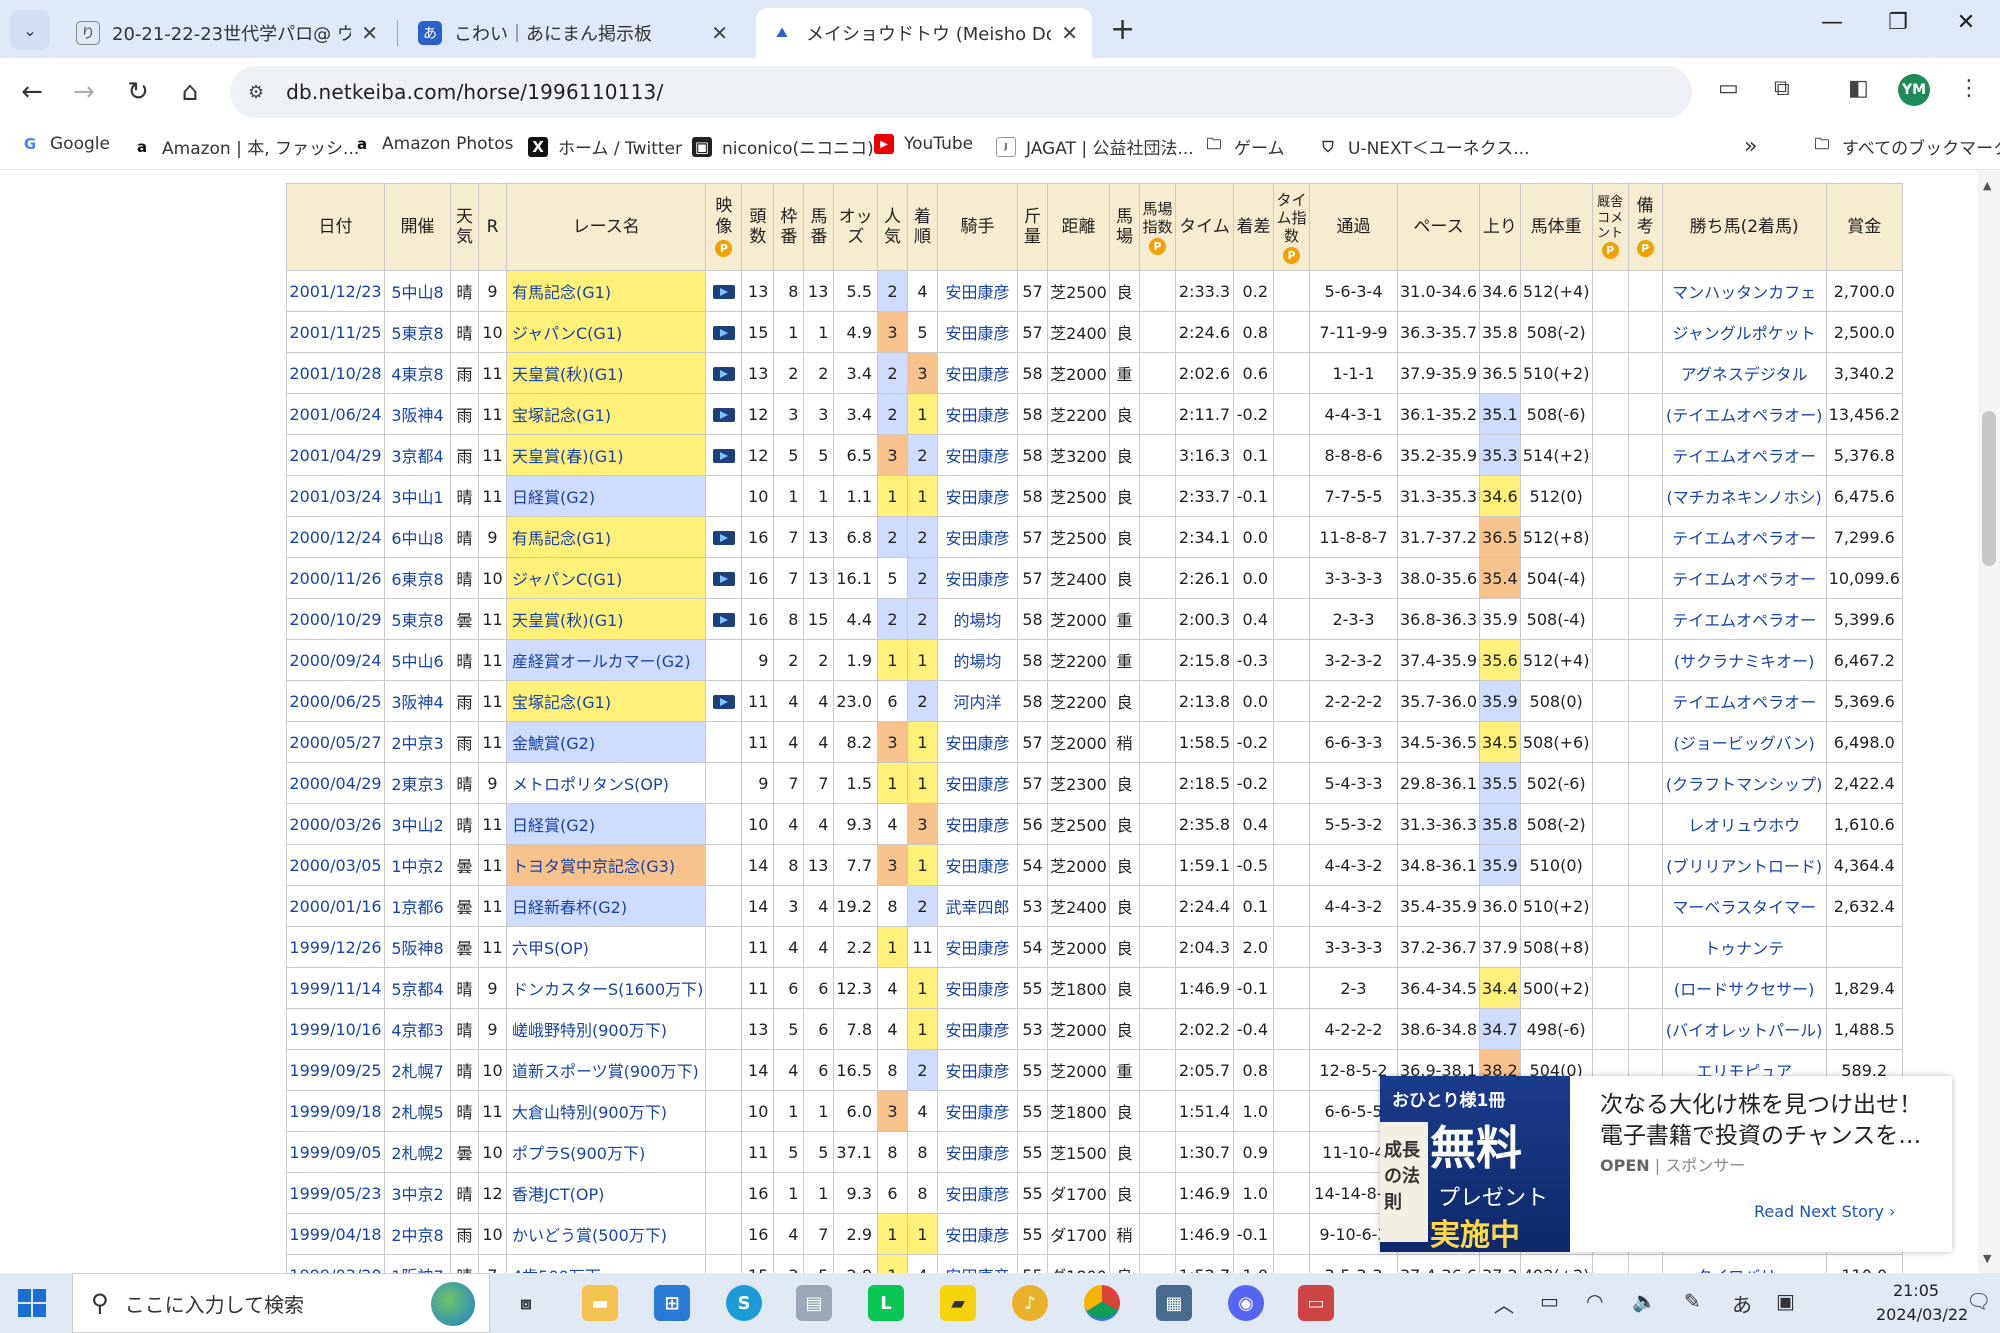 The width and height of the screenshot is (2000, 1333). What do you see at coordinates (417, 414) in the screenshot?
I see `cell-venue: 3阪神4` at bounding box center [417, 414].